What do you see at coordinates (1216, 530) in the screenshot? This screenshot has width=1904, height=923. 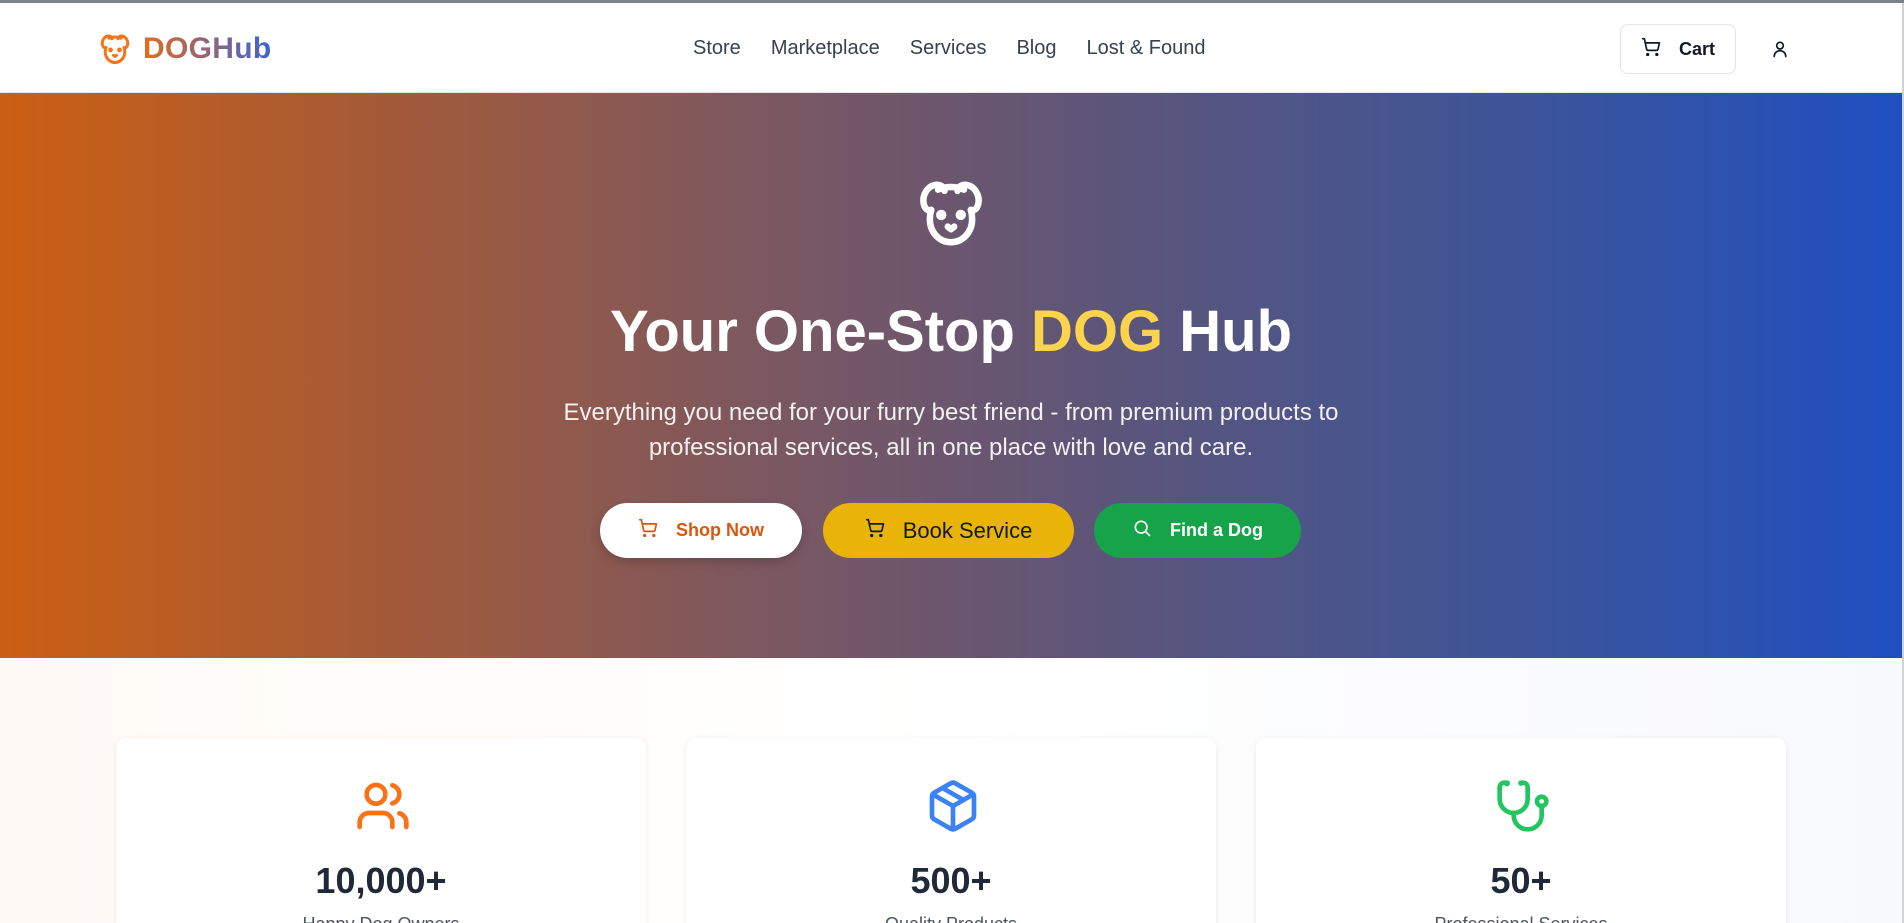 I see `find-dog-label: Find a Dog` at bounding box center [1216, 530].